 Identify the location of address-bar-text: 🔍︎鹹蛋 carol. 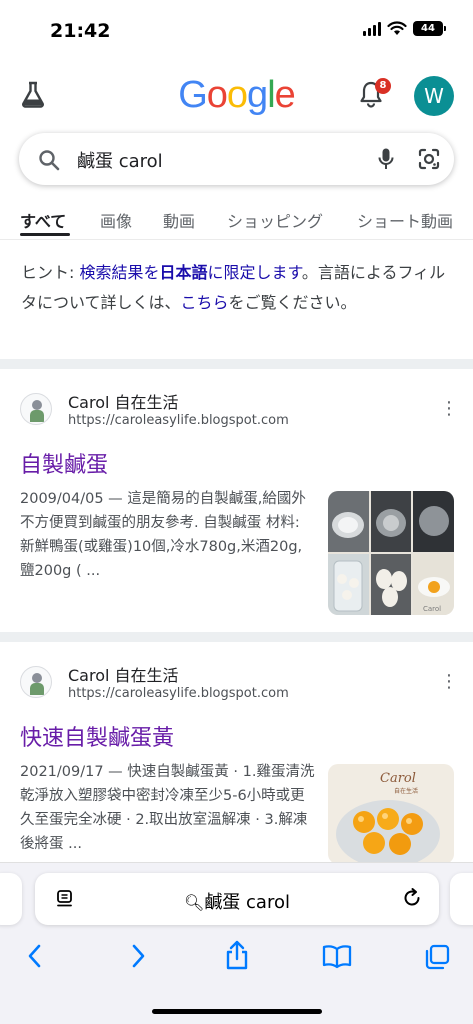
(237, 901).